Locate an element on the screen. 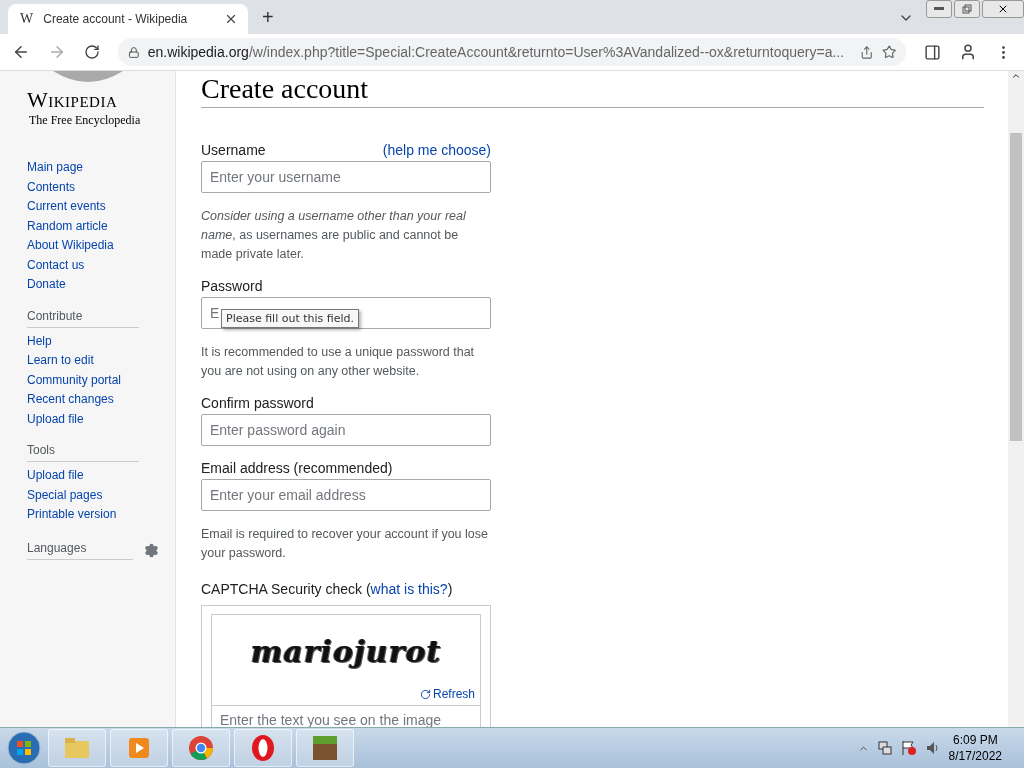 This screenshot has width=1024, height=768. side-panel-icon is located at coordinates (932, 52).